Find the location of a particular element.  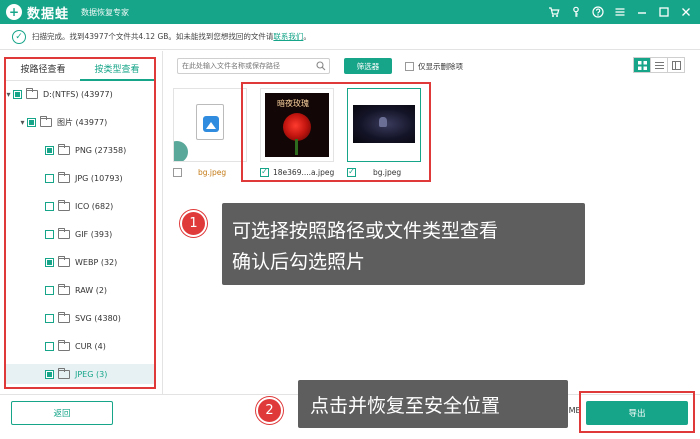

deleted-only-label: 仅显示删除项 is located at coordinates (440, 66).